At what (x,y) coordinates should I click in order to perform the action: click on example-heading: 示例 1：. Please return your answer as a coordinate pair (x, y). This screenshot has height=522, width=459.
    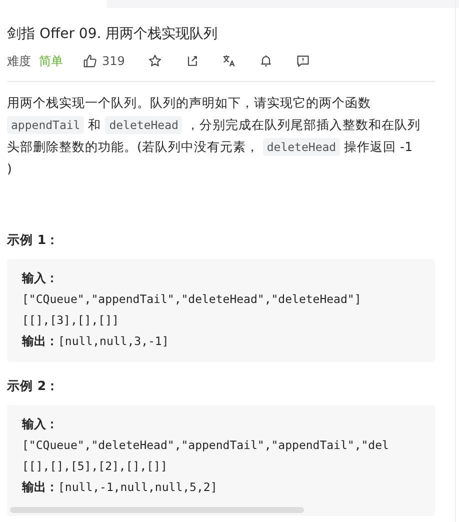
    Looking at the image, I should click on (33, 240).